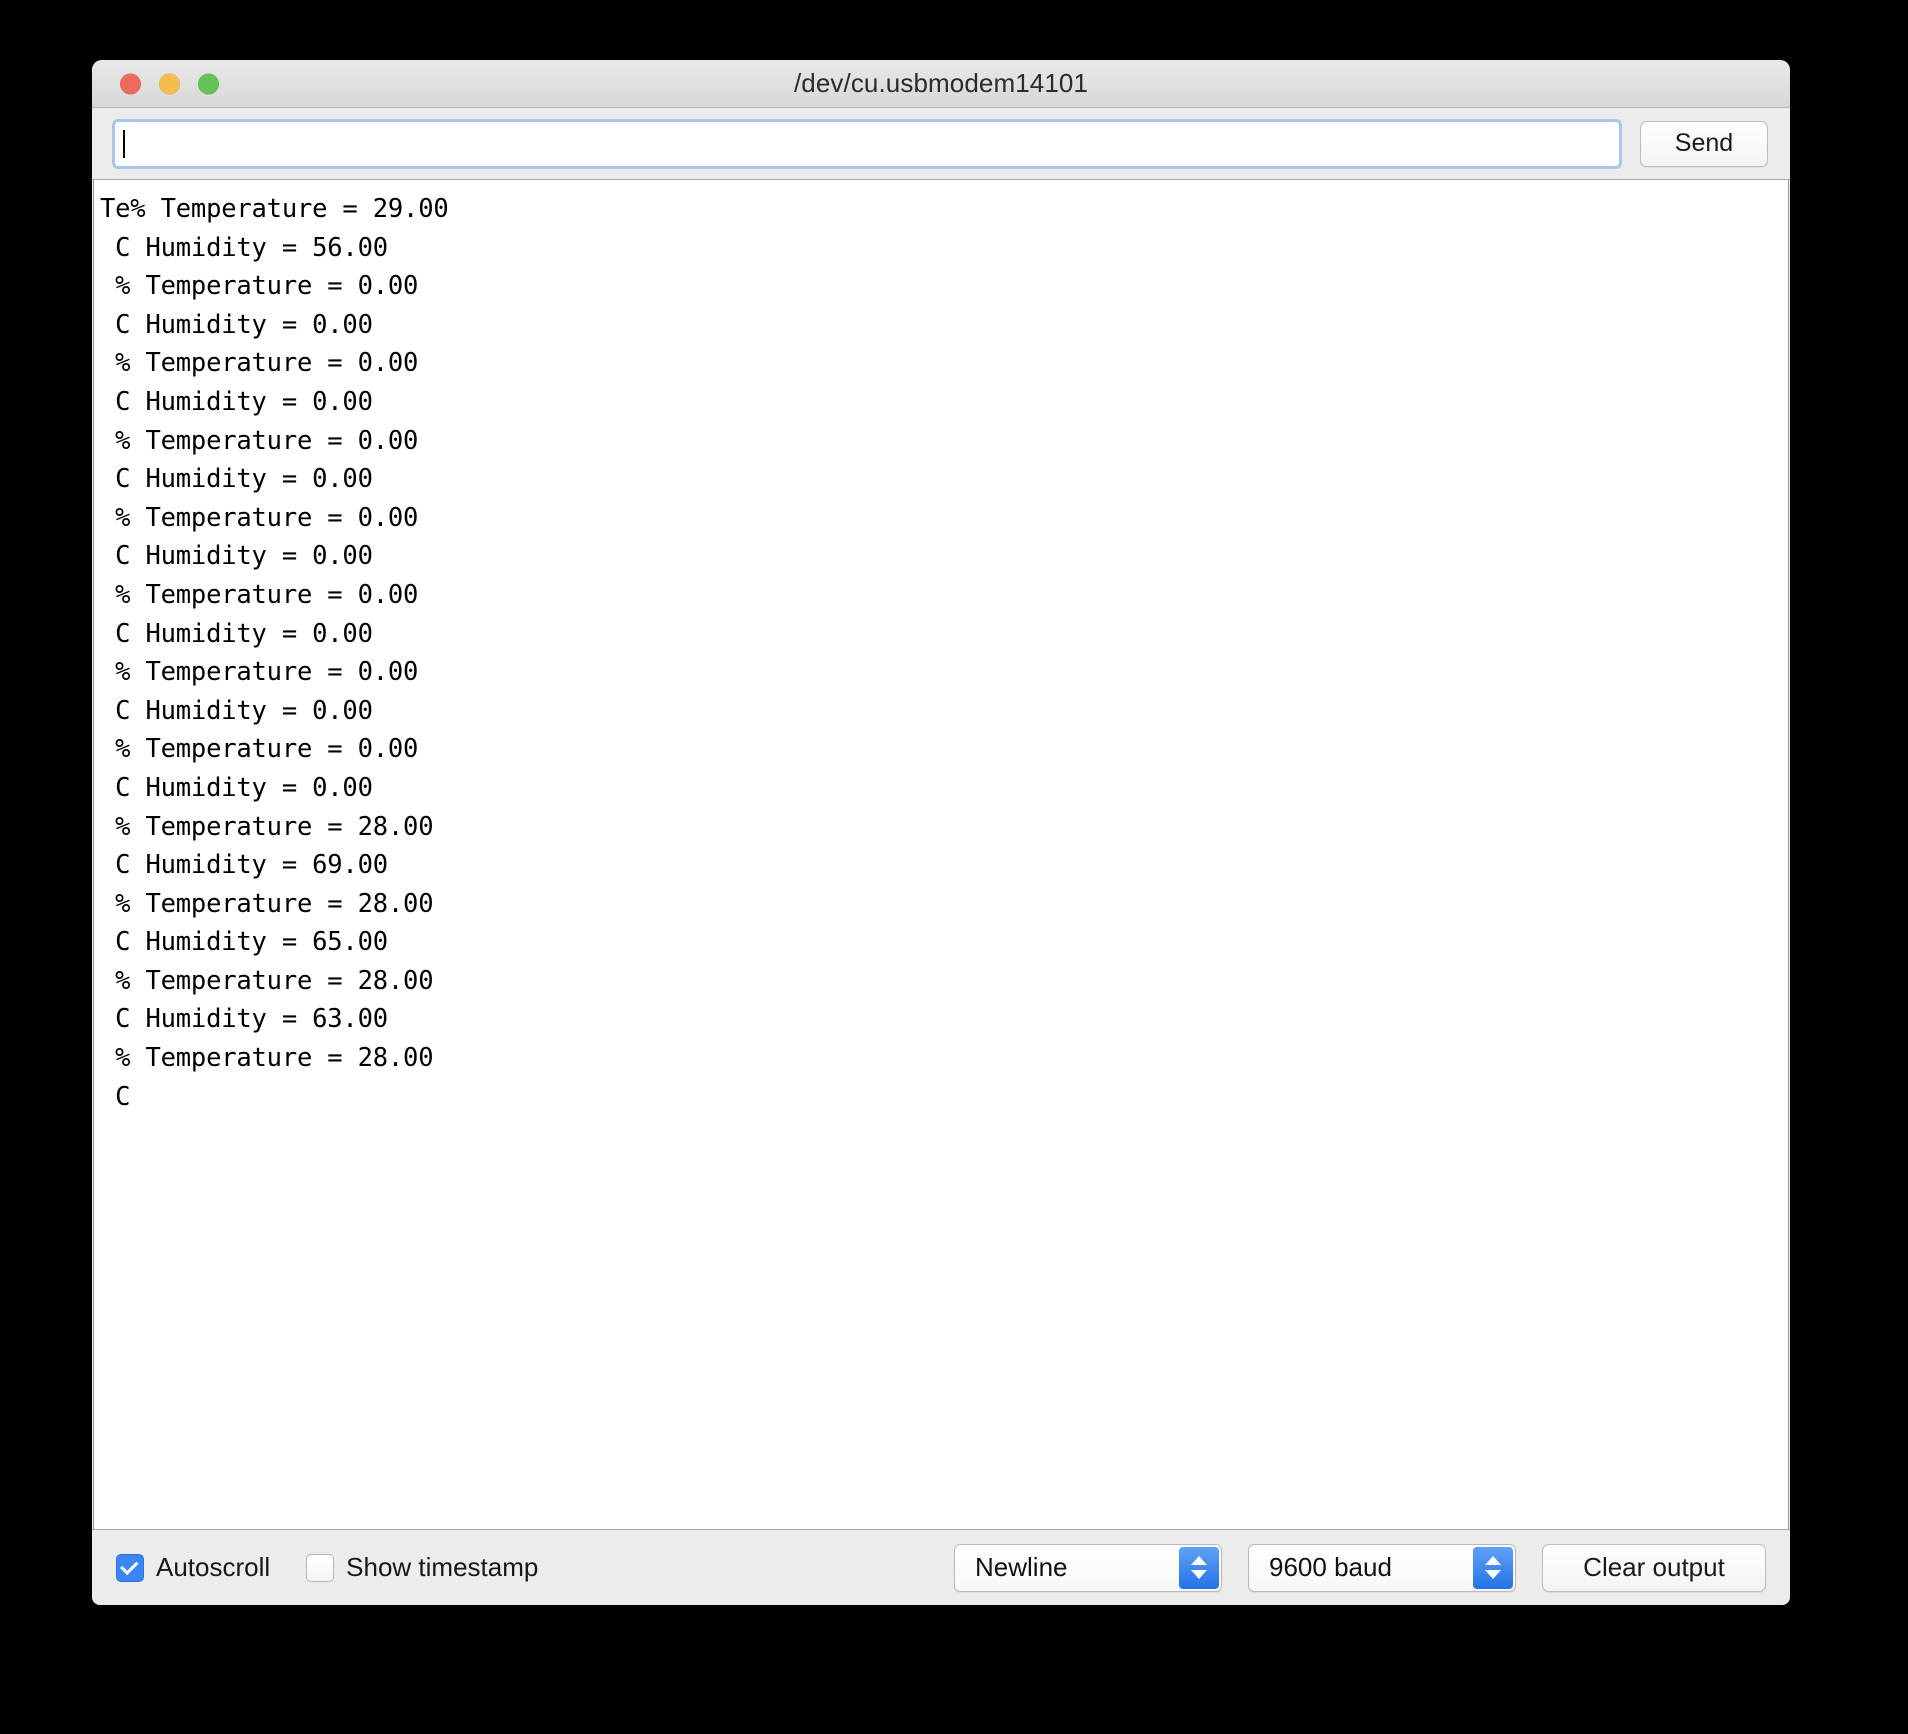 The width and height of the screenshot is (1908, 1734). I want to click on clear-output-button: Clear output, so click(1654, 1567).